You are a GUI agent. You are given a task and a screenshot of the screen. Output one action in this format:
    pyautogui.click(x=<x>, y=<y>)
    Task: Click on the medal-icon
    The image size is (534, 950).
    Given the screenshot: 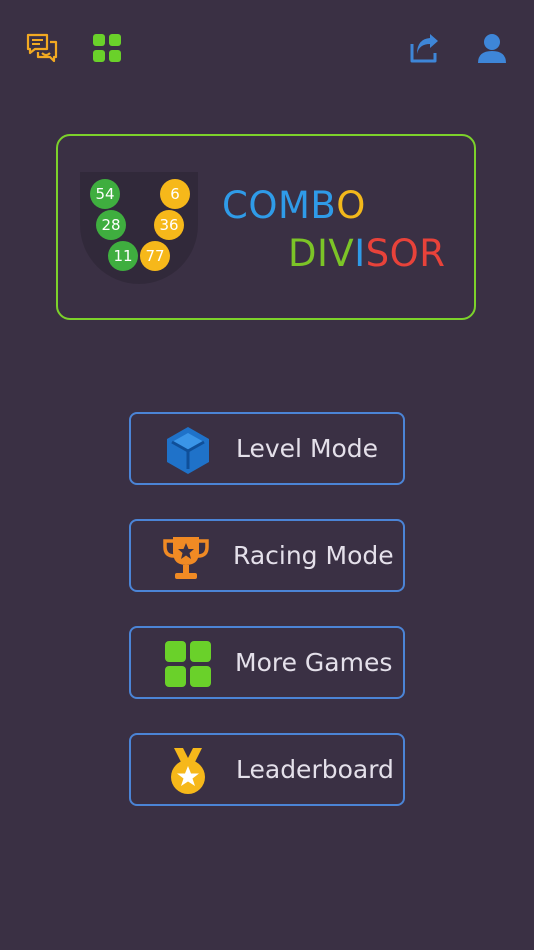 What is the action you would take?
    pyautogui.click(x=188, y=771)
    